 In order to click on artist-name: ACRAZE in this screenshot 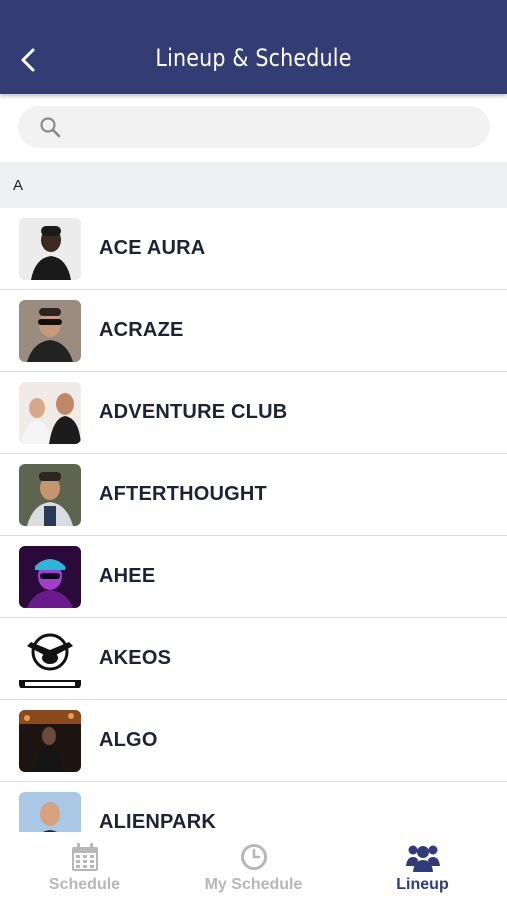, I will do `click(141, 330)`.